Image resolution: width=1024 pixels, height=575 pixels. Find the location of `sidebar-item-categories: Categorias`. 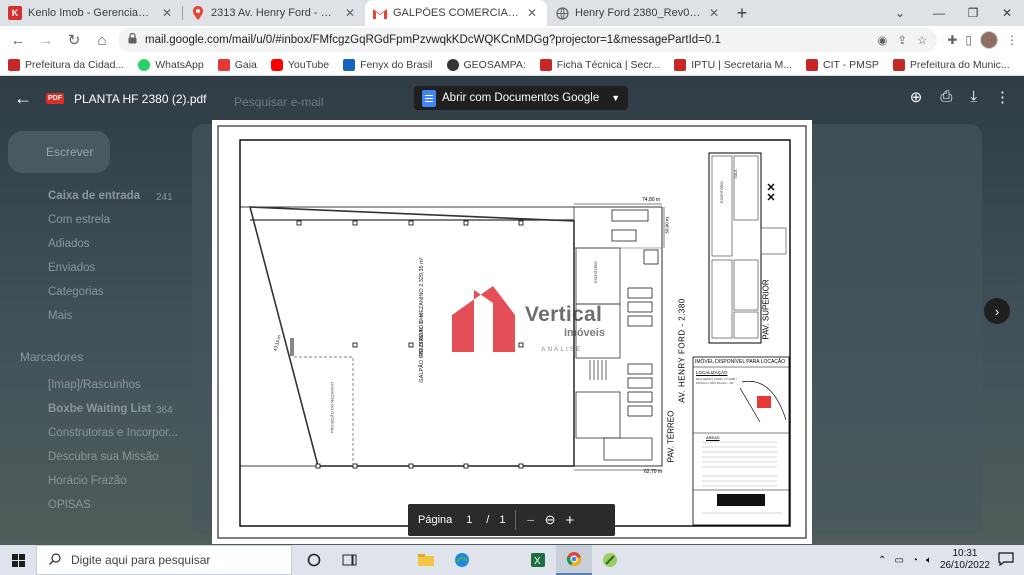

sidebar-item-categories: Categorias is located at coordinates (76, 292).